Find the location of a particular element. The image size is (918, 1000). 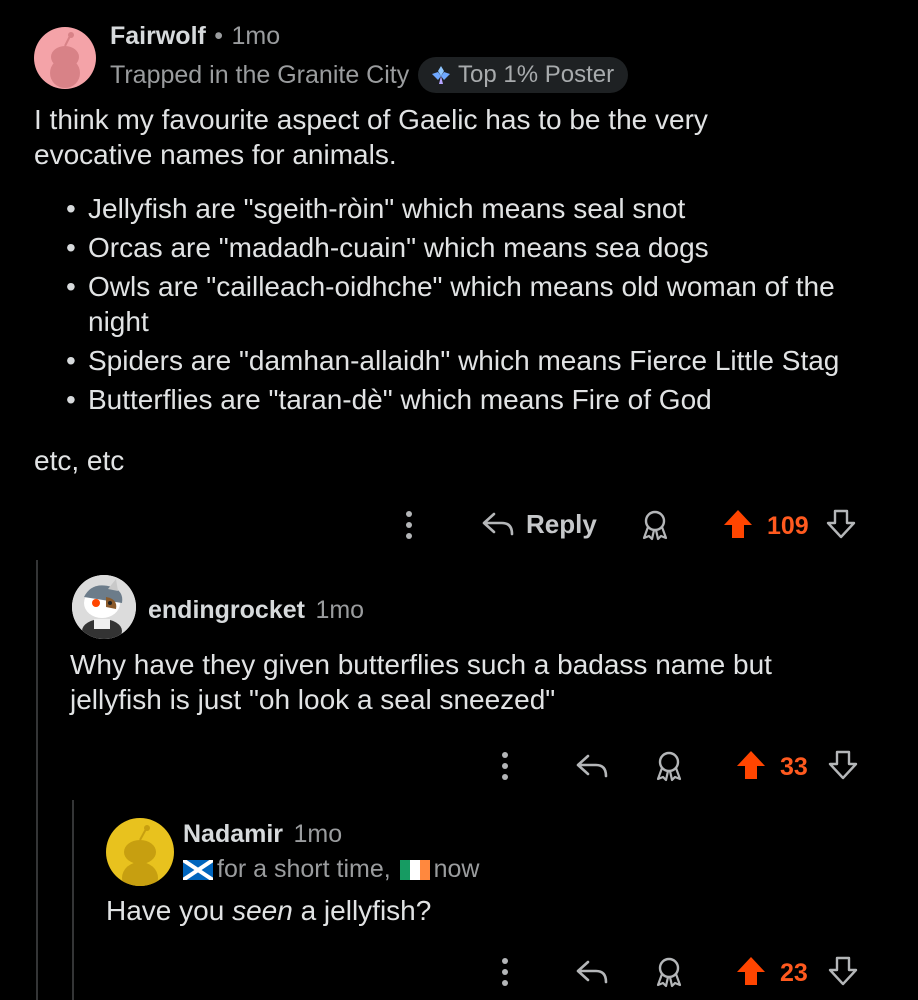

text-before: Have you is located at coordinates (169, 910).